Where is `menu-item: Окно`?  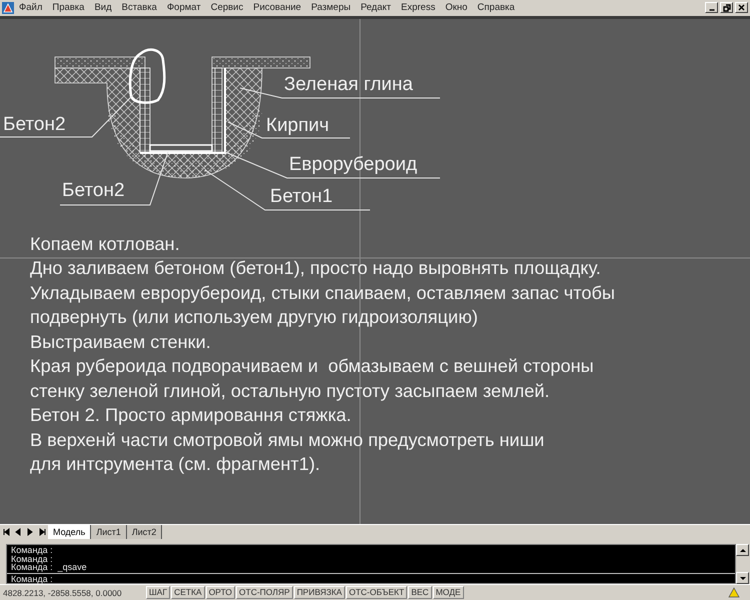 menu-item: Окно is located at coordinates (456, 8).